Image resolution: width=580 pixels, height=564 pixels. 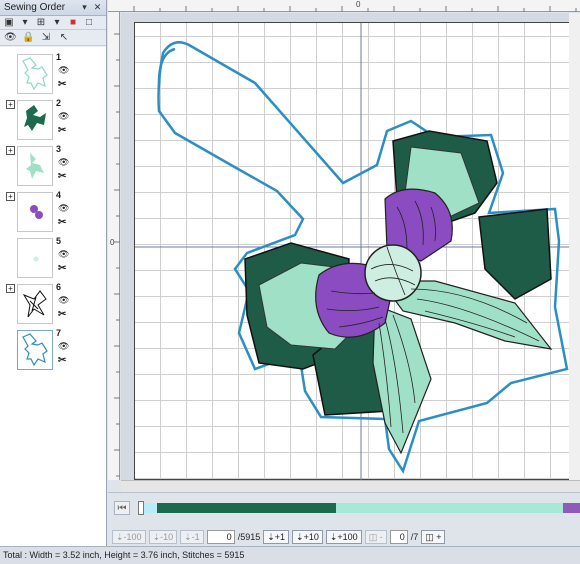 I want to click on step-back-10-button: ⇣-10, so click(x=163, y=537).